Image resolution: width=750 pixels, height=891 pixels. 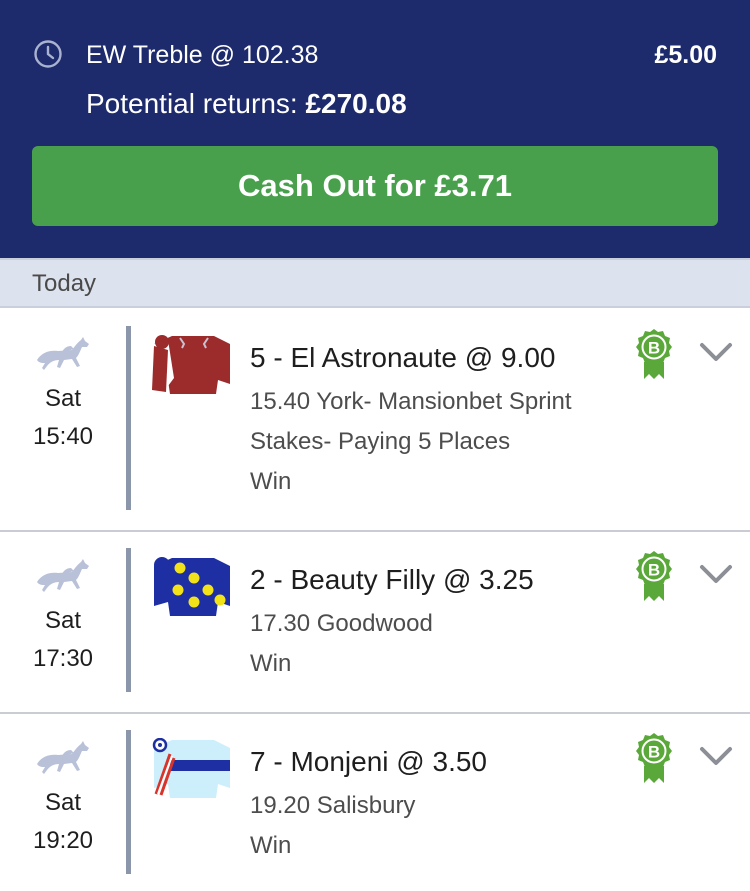 What do you see at coordinates (375, 283) in the screenshot?
I see `day-section-header: Today` at bounding box center [375, 283].